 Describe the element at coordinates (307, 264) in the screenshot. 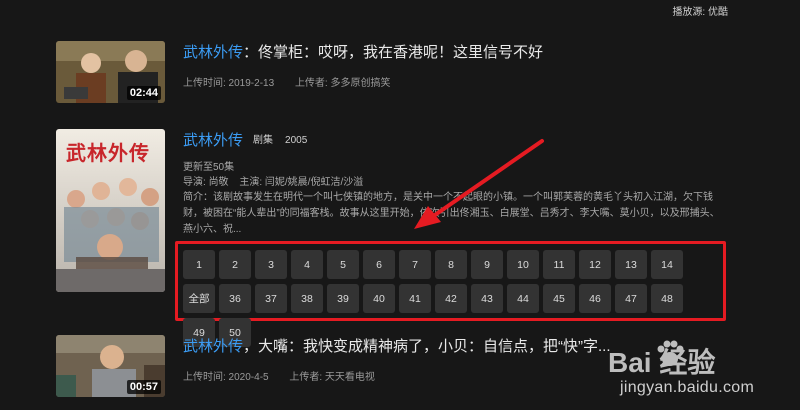

I see `episode-button: 4` at that location.